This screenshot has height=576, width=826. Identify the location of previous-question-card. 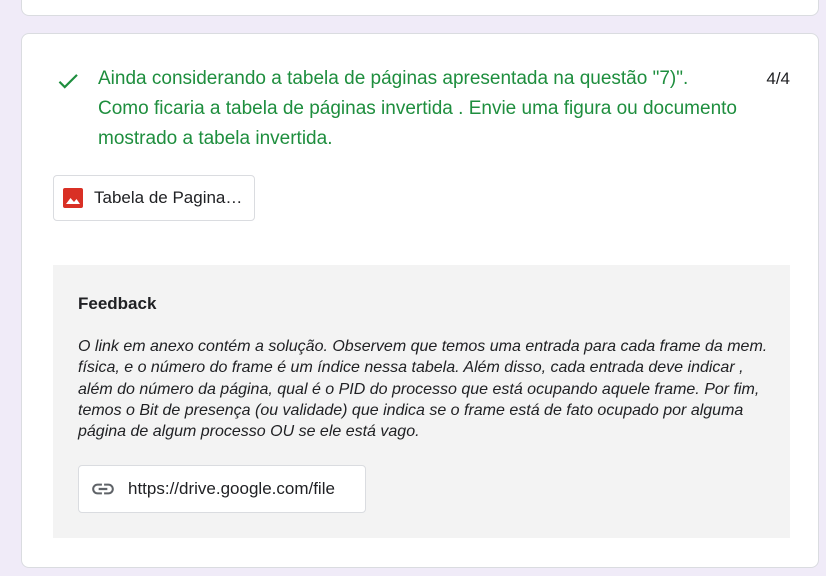
(420, 8).